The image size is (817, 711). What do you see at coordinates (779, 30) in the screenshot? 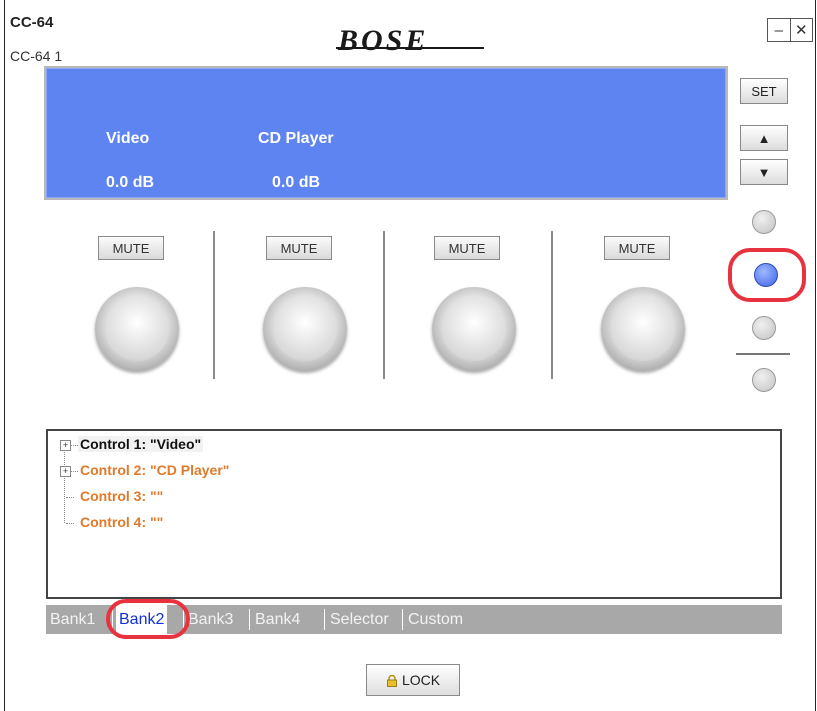
I see `minimize-button: –` at bounding box center [779, 30].